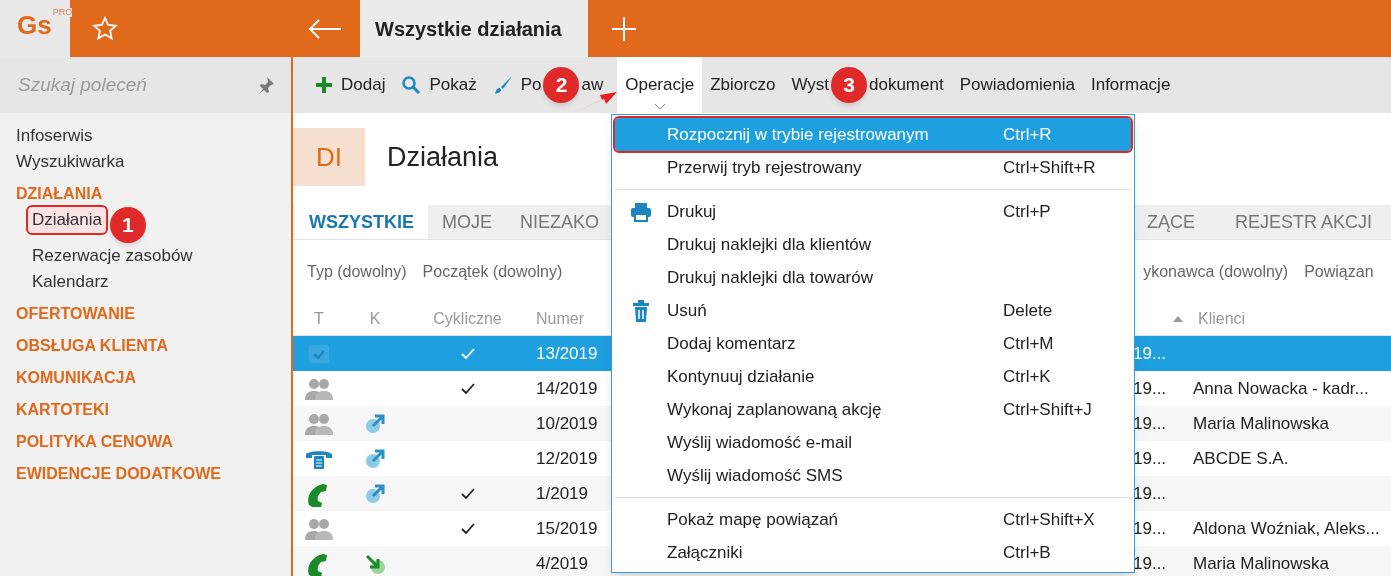 The width and height of the screenshot is (1391, 576). Describe the element at coordinates (1028, 343) in the screenshot. I see `shortcut-label: Ctrl+M` at that location.